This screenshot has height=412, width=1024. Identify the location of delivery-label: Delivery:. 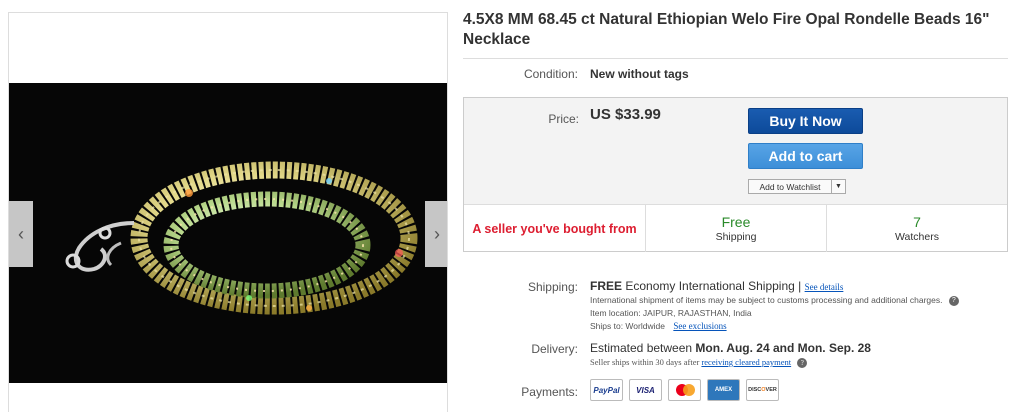
(554, 349).